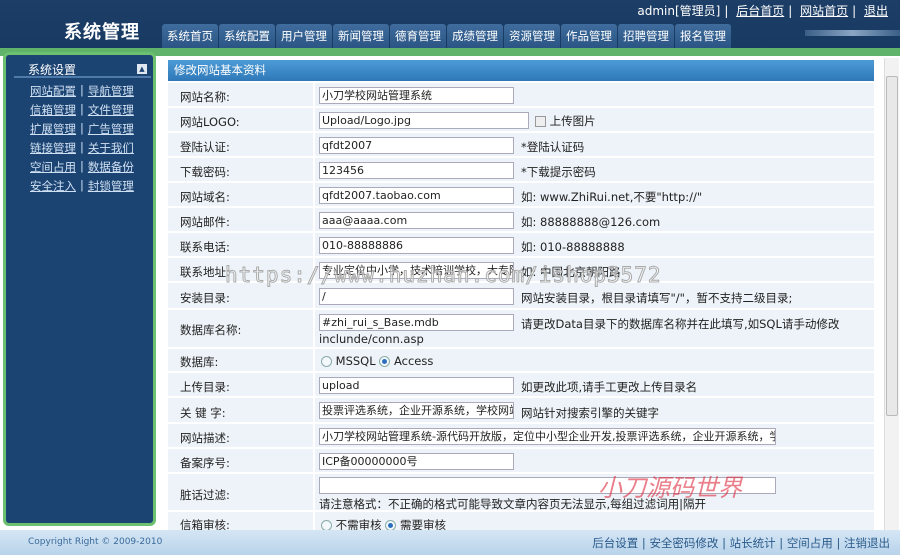 The image size is (900, 555). Describe the element at coordinates (205, 298) in the screenshot. I see `label: 安装目录:` at that location.